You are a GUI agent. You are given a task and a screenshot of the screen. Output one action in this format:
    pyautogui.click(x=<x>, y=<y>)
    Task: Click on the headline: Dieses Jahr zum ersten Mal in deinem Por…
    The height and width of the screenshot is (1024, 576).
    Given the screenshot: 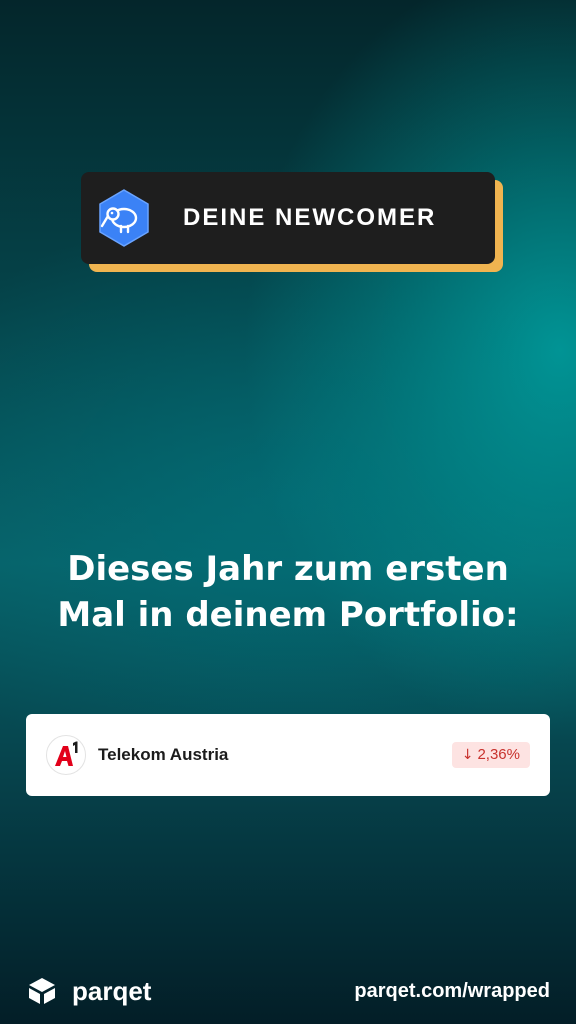 What is the action you would take?
    pyautogui.click(x=288, y=592)
    